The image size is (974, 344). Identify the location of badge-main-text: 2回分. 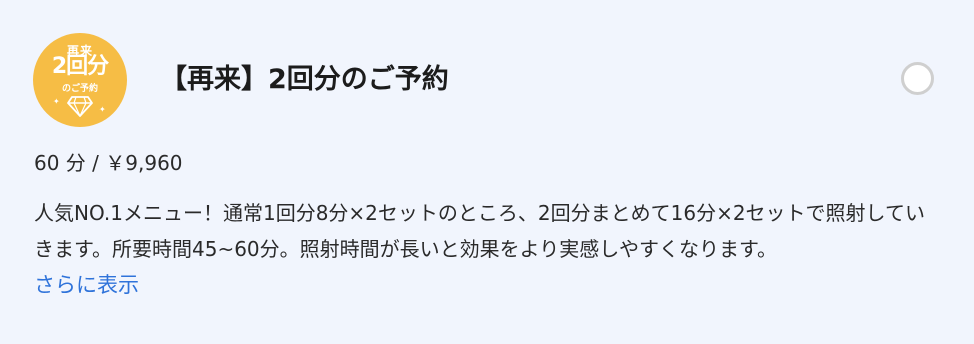
(80, 66).